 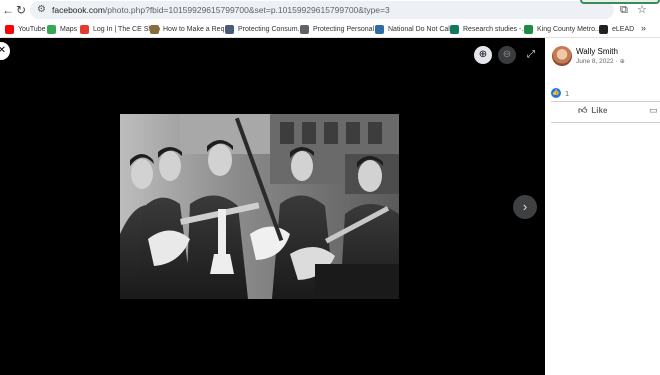 What do you see at coordinates (622, 62) in the screenshot?
I see `audience-globe-icon: ⊕` at bounding box center [622, 62].